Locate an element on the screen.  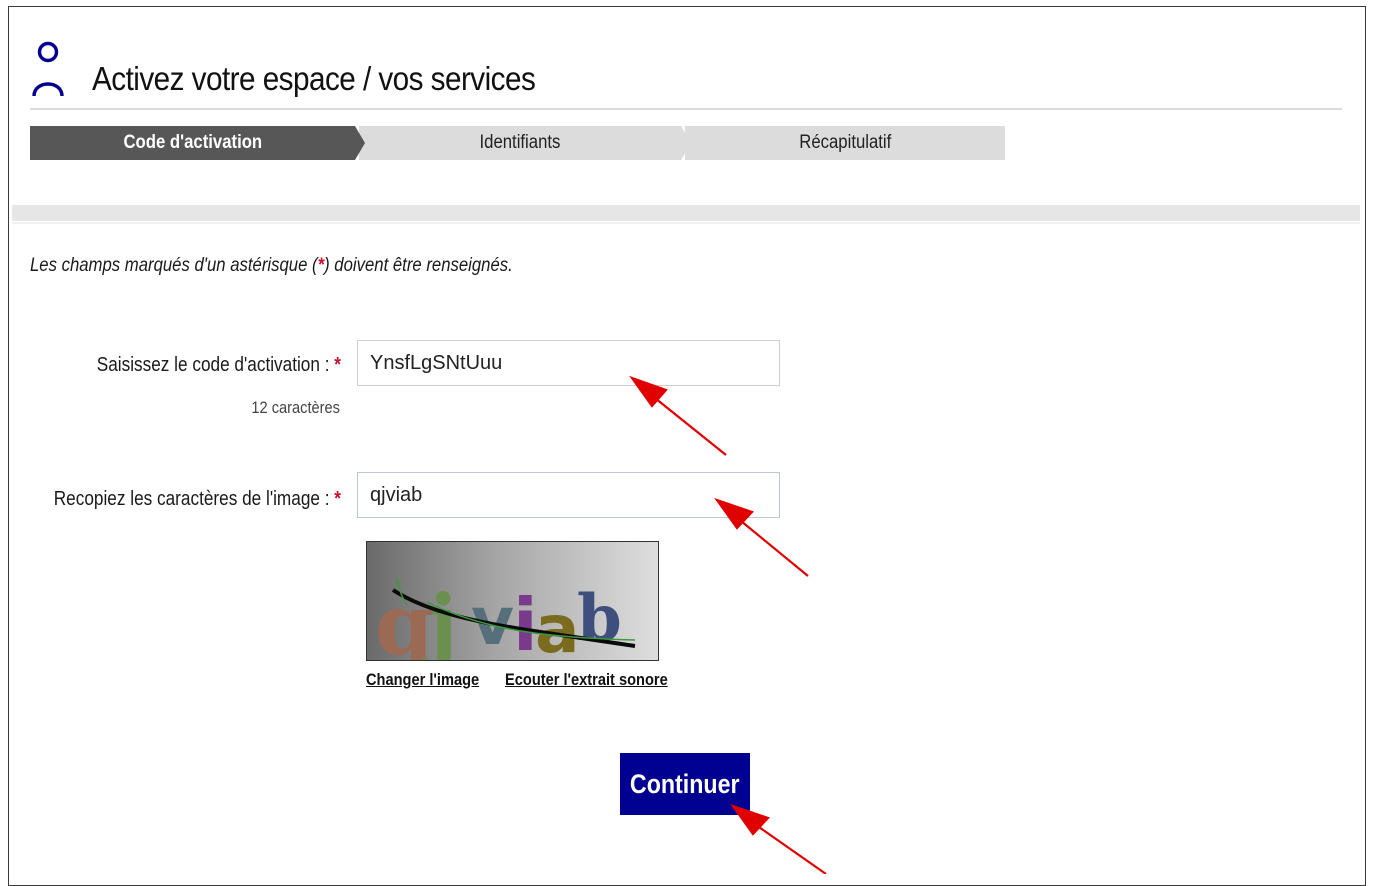
step-label: Récapitulatif is located at coordinates (845, 142).